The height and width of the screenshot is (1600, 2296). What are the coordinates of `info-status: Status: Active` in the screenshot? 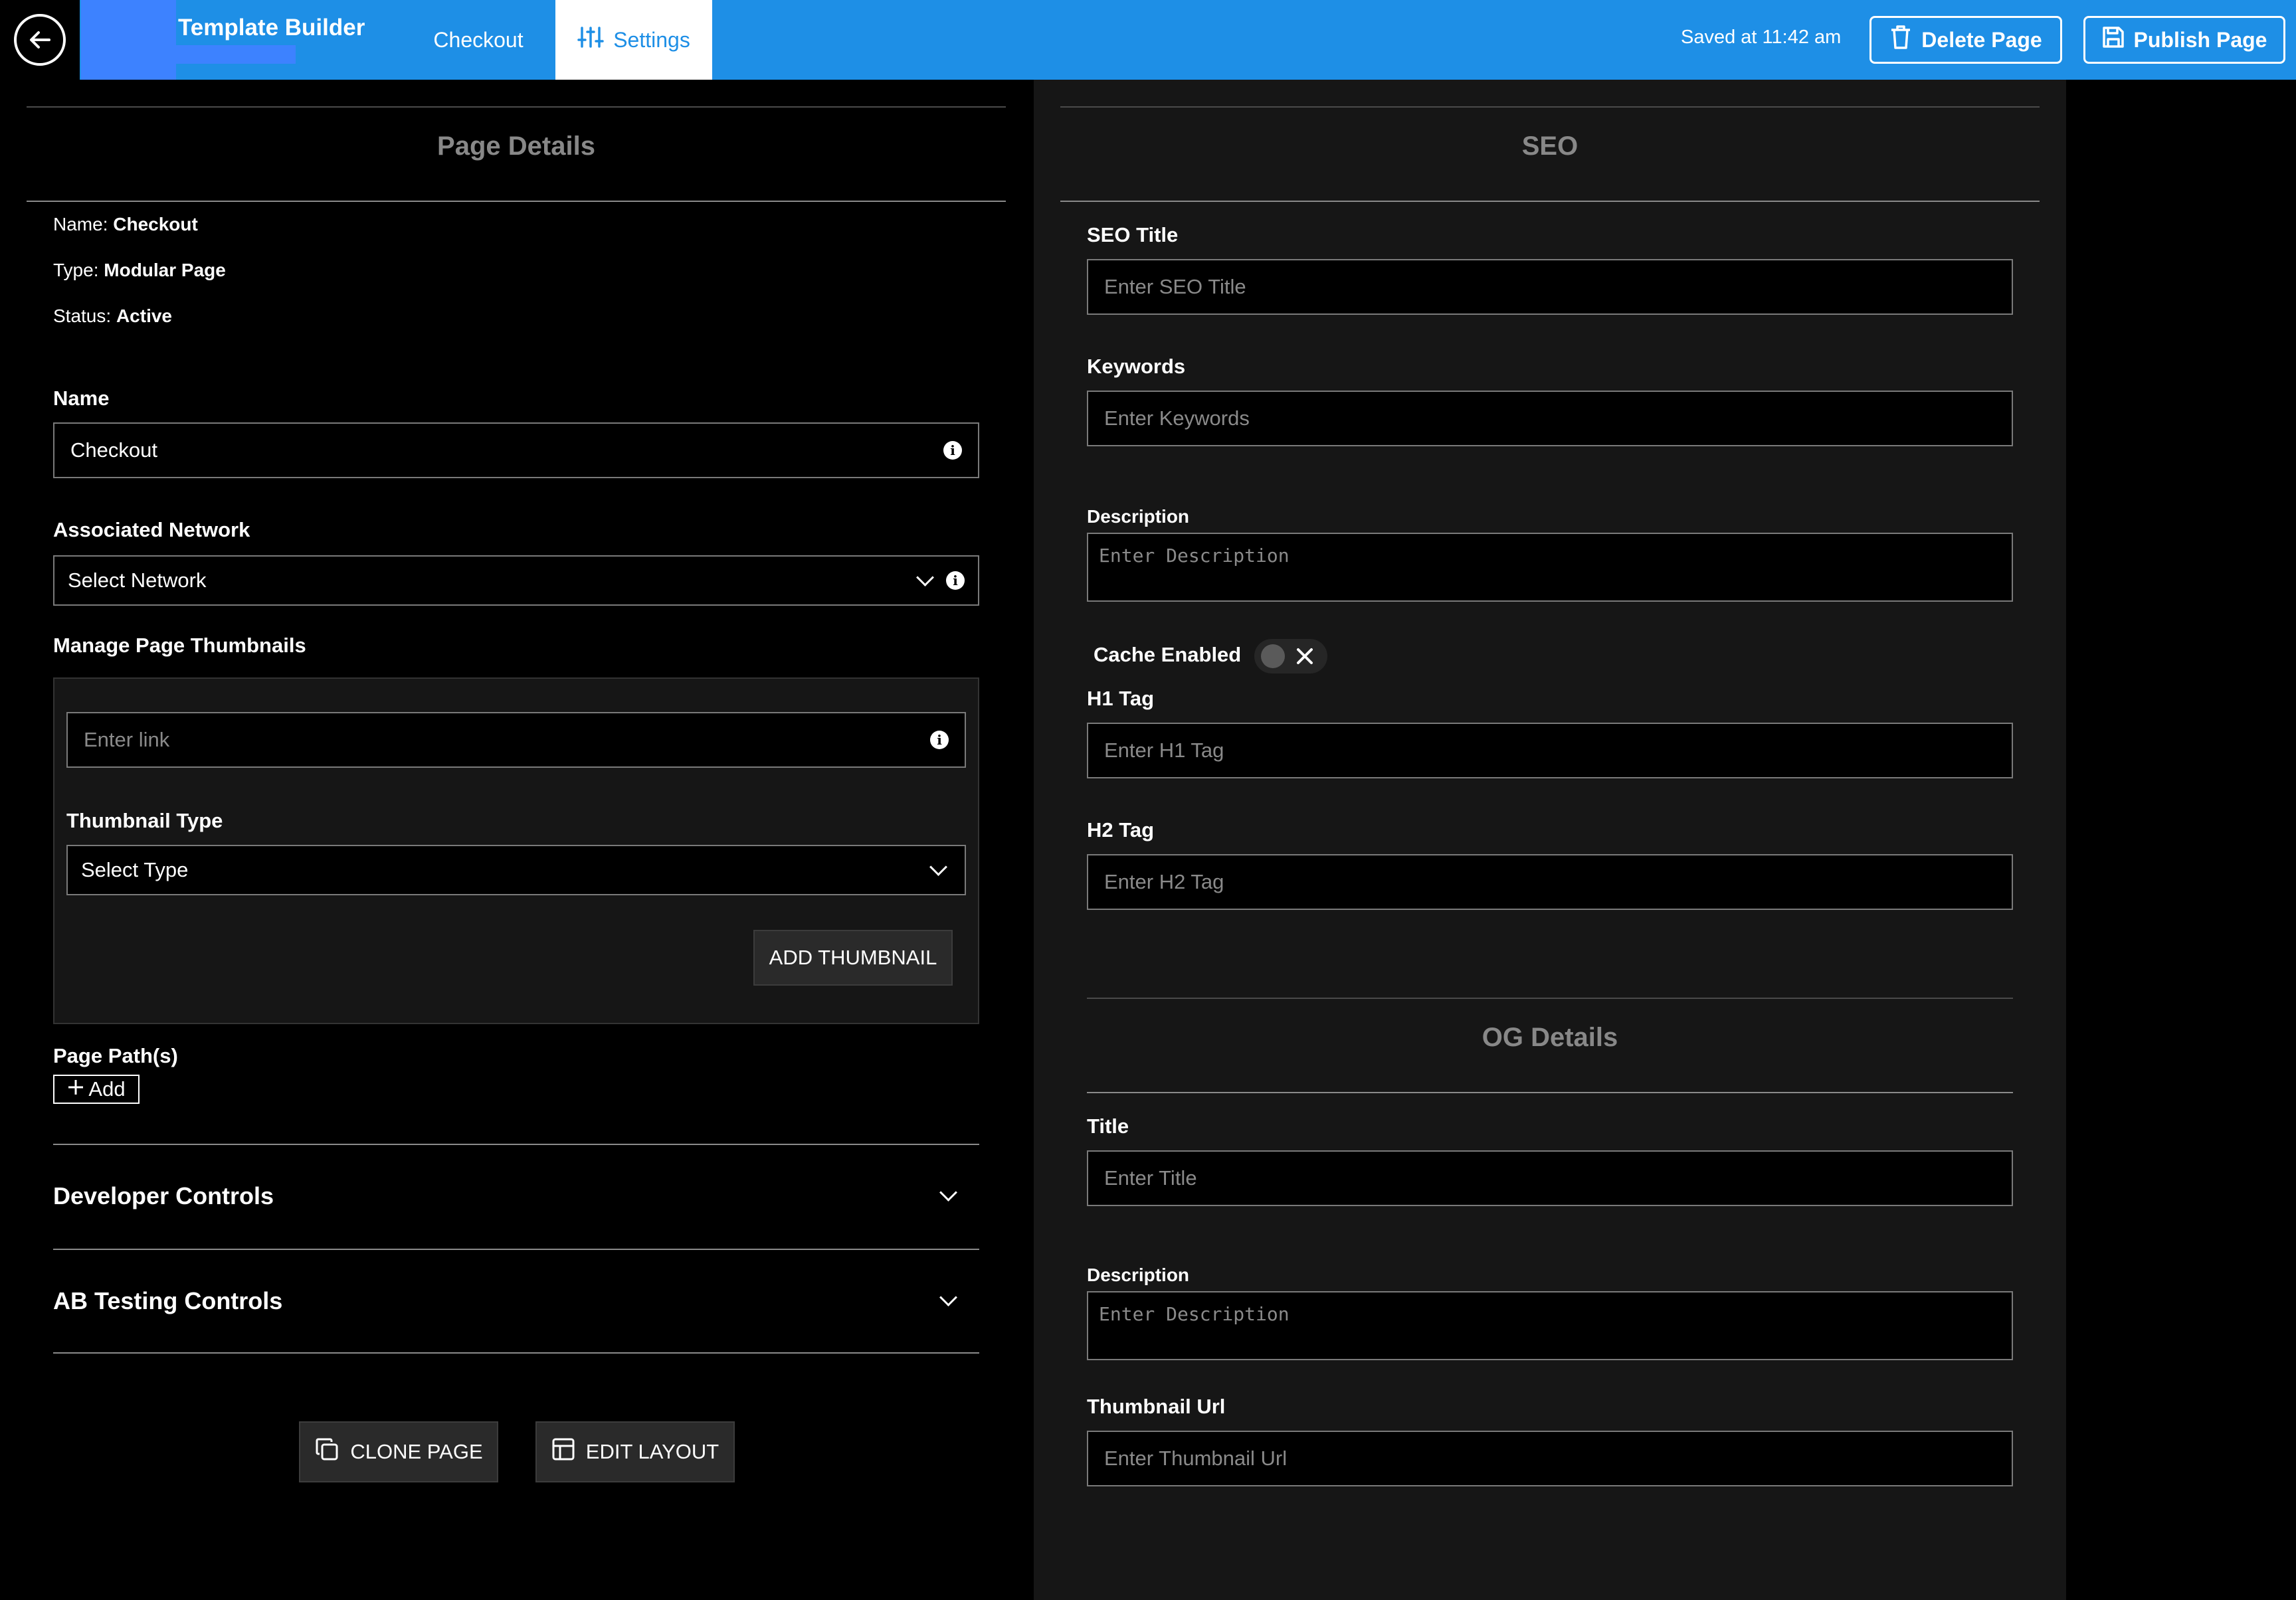 It's located at (113, 316).